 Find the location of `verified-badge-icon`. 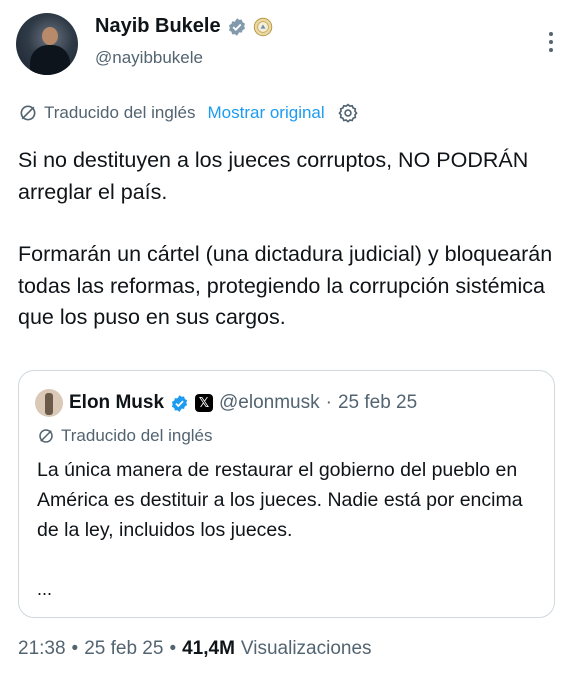

verified-badge-icon is located at coordinates (236, 26).